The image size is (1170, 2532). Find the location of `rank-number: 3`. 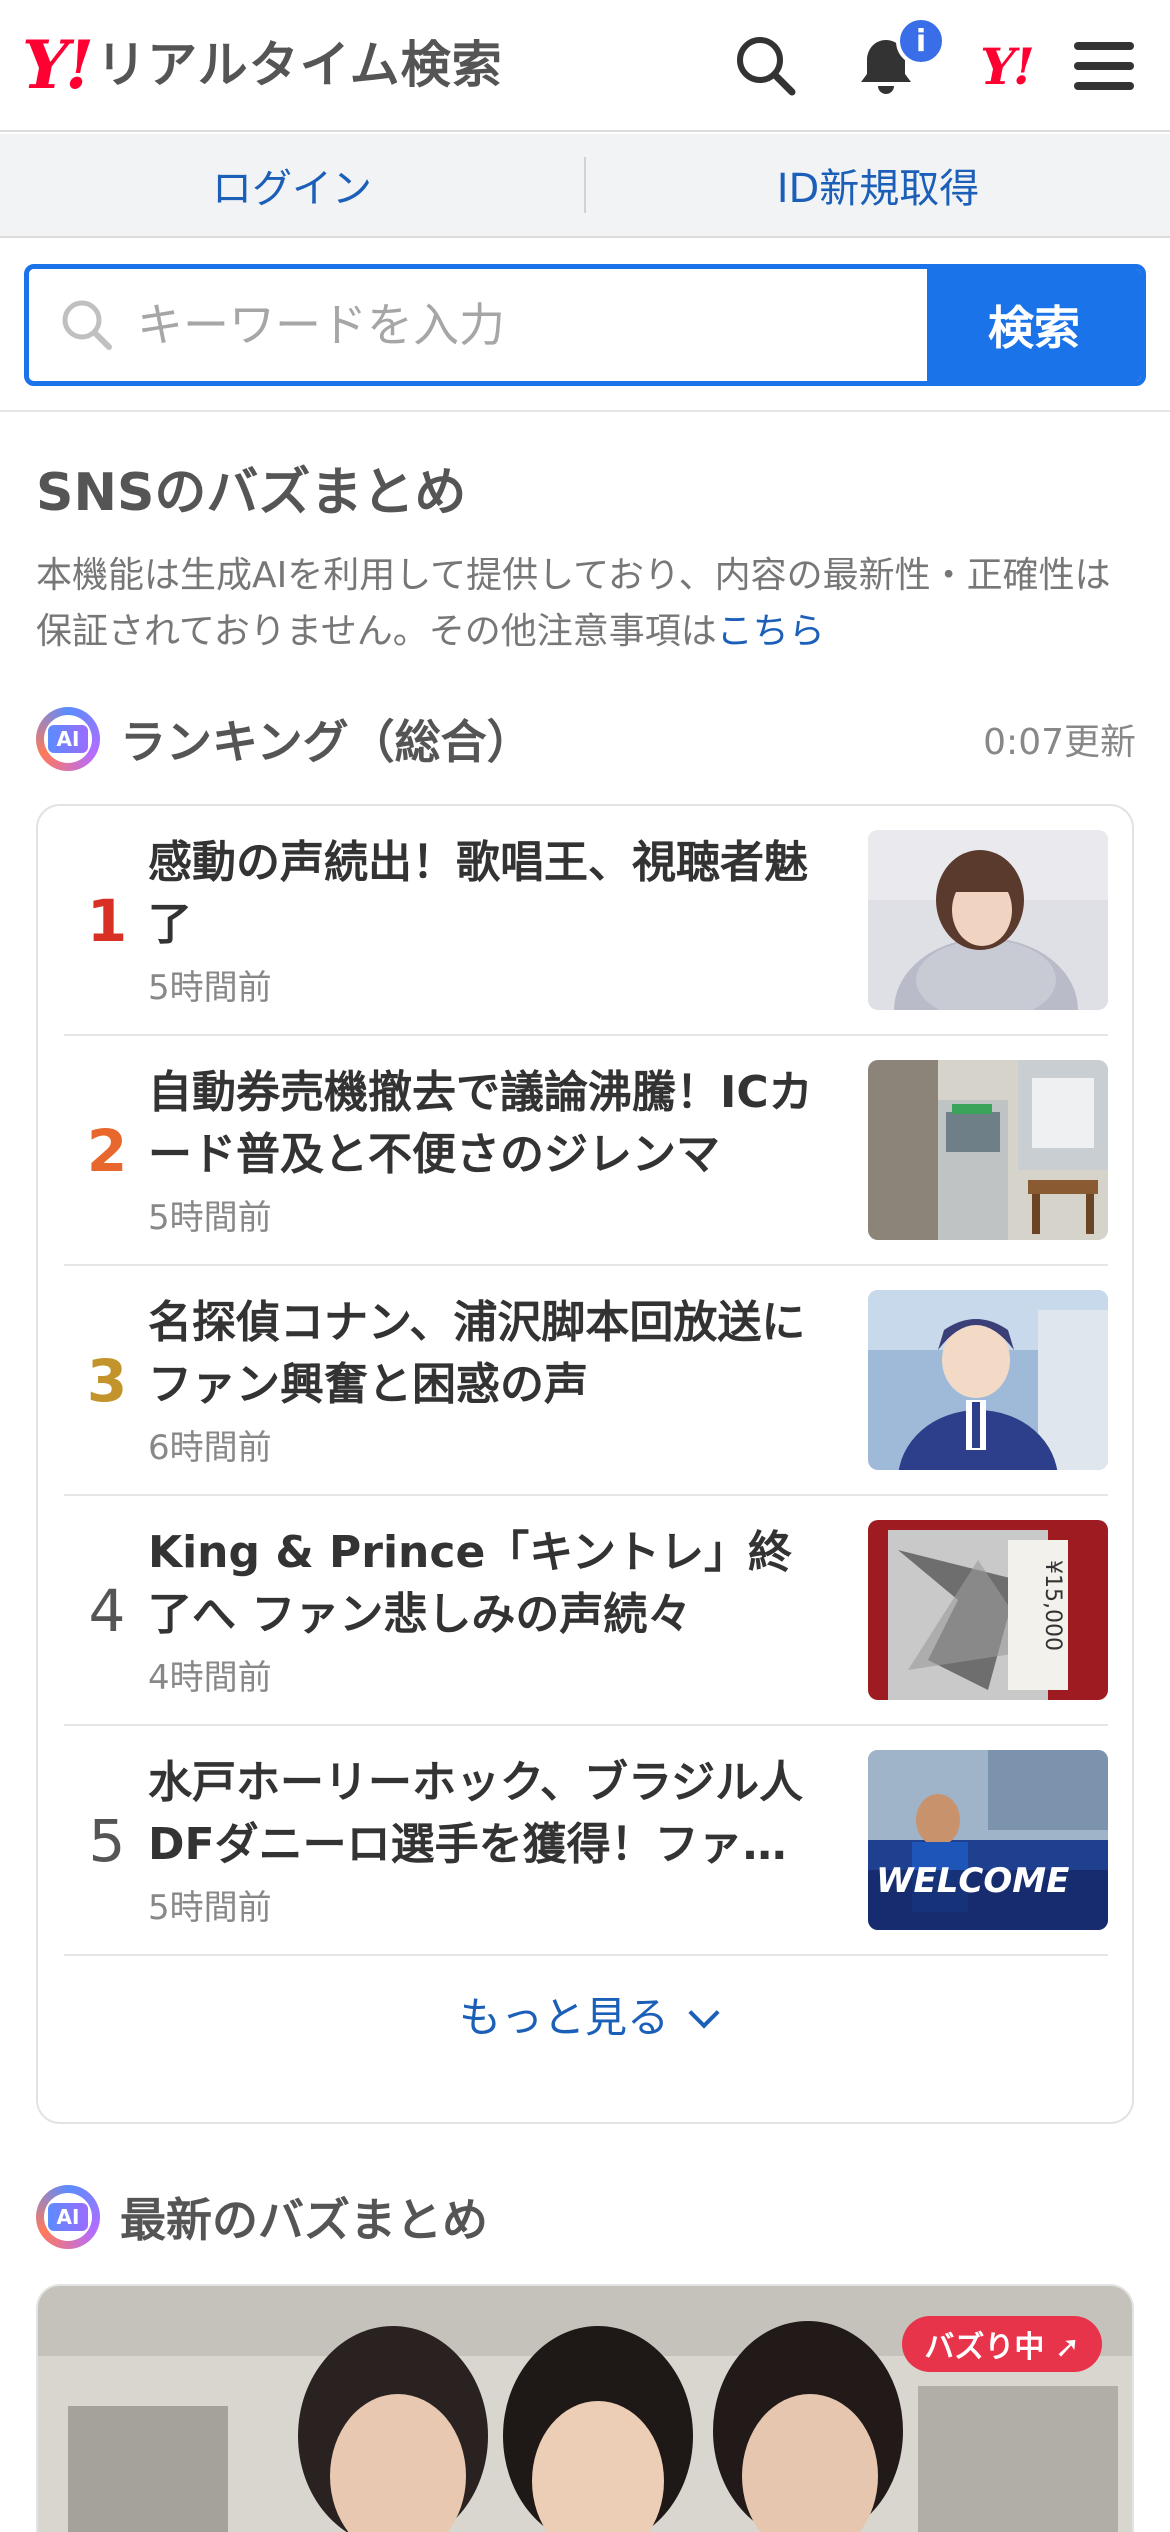

rank-number: 3 is located at coordinates (107, 1381).